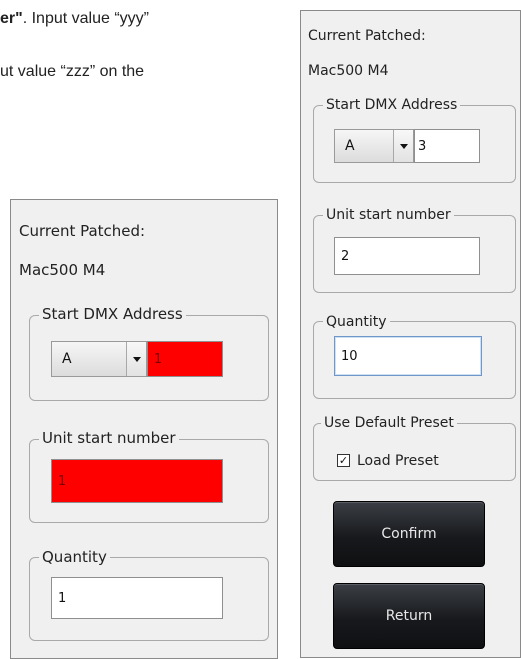 Image resolution: width=521 pixels, height=659 pixels. I want to click on doc-text-line-1: er". Input value “yyy”, so click(74, 19).